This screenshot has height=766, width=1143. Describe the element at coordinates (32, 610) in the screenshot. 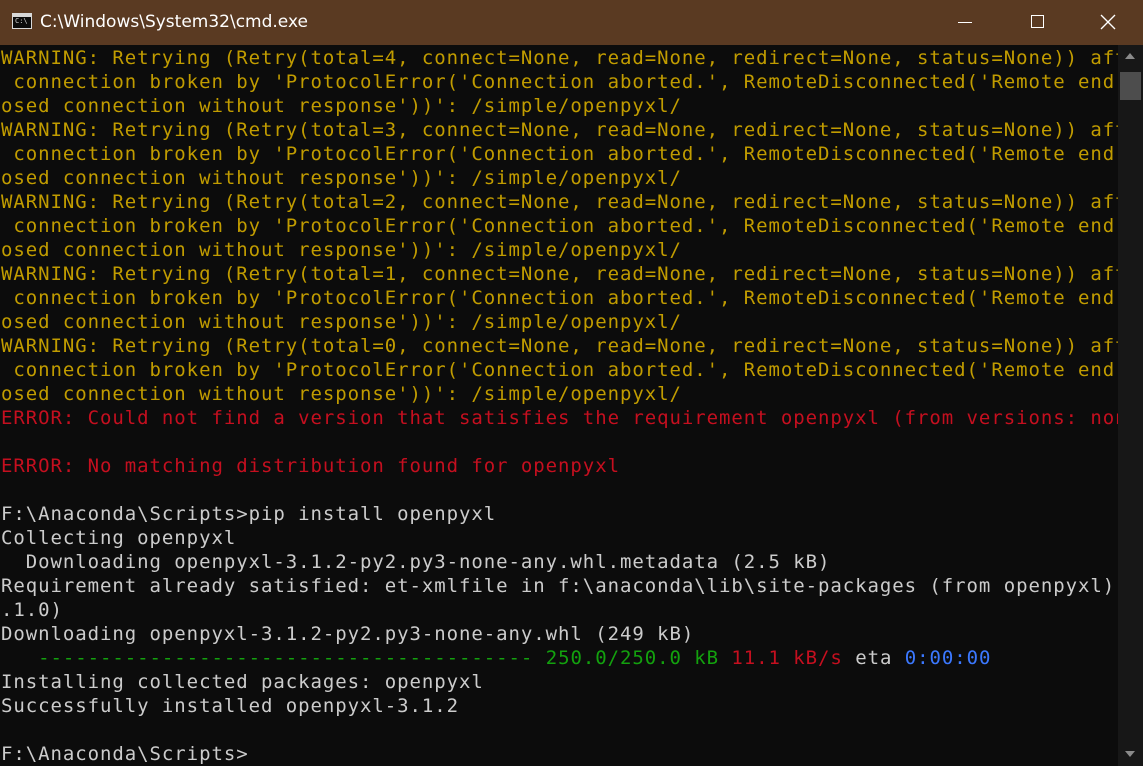

I see `console-line: .1.0)` at that location.